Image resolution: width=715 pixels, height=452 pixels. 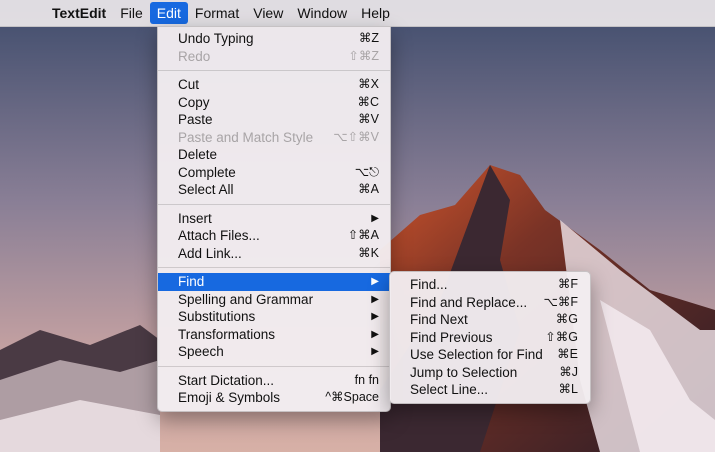 I want to click on menu-item-label: Spelling and Grammar, so click(x=246, y=299).